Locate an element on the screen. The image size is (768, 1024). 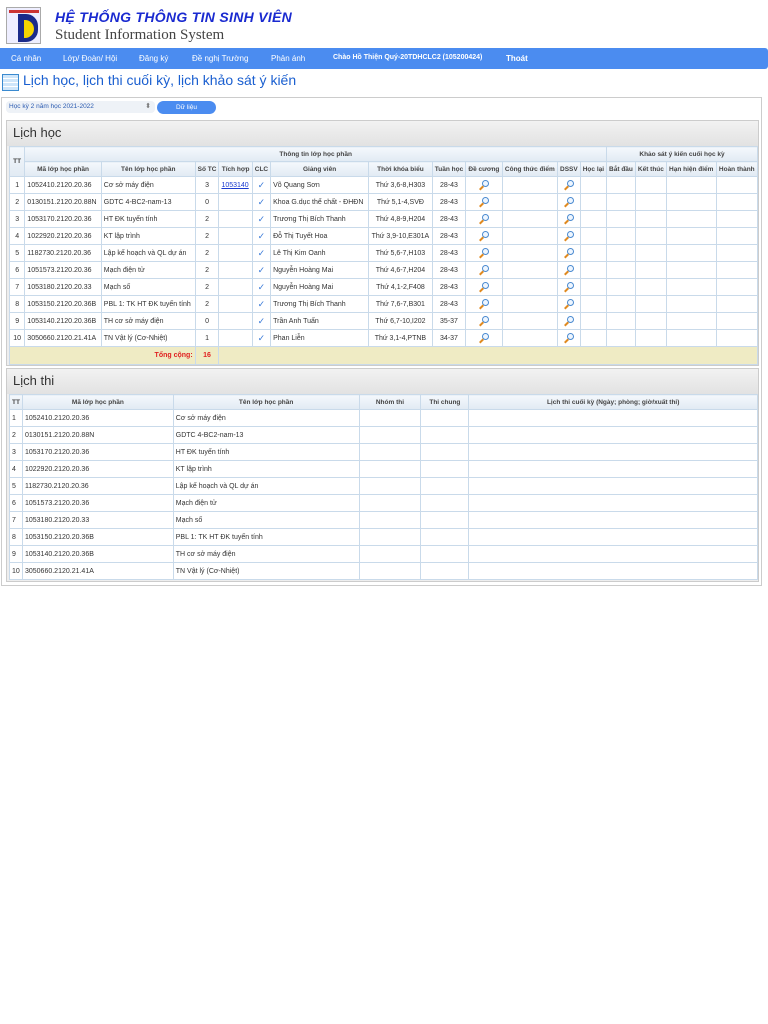
exam-schedule is located at coordinates (613, 554).